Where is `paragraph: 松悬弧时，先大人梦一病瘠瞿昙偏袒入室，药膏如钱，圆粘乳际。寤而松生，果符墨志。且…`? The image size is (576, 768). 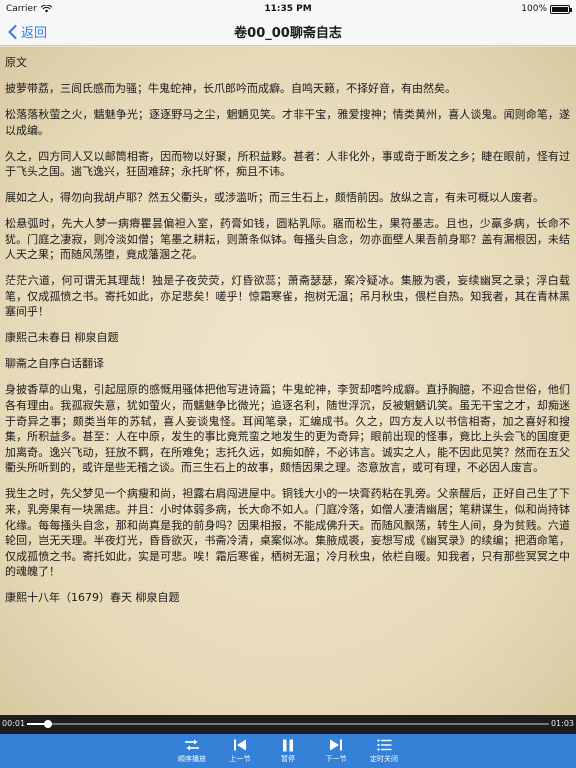 paragraph: 松悬弧时，先大人梦一病瘠瞿昙偏袒入室，药膏如钱，圆粘乳际。寤而松生，果符墨志。且… is located at coordinates (287, 239).